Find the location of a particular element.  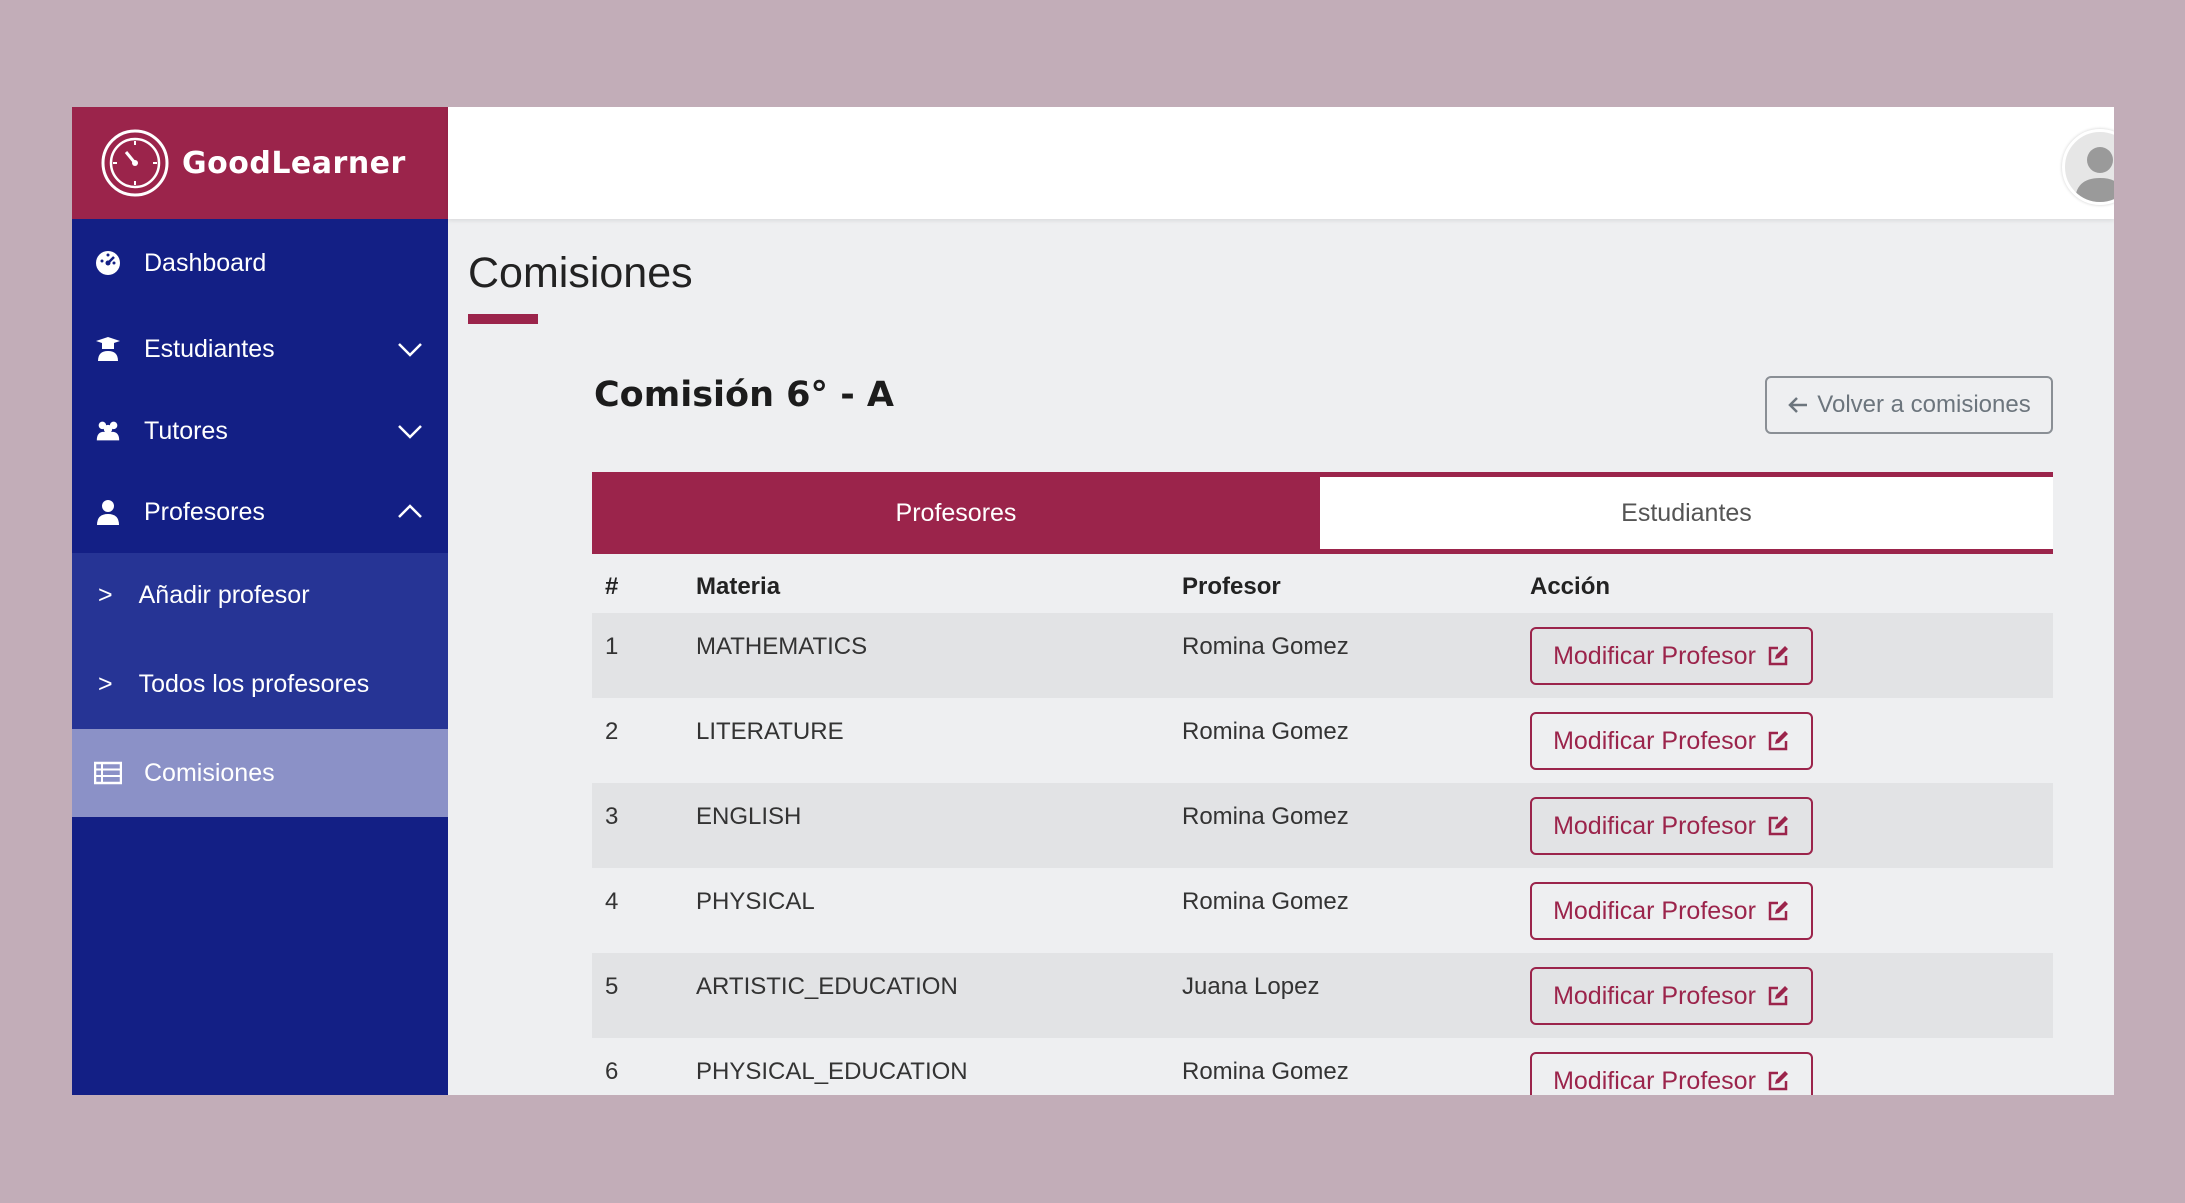

sidebar-item-dashboard: Dashboard is located at coordinates (260, 263).